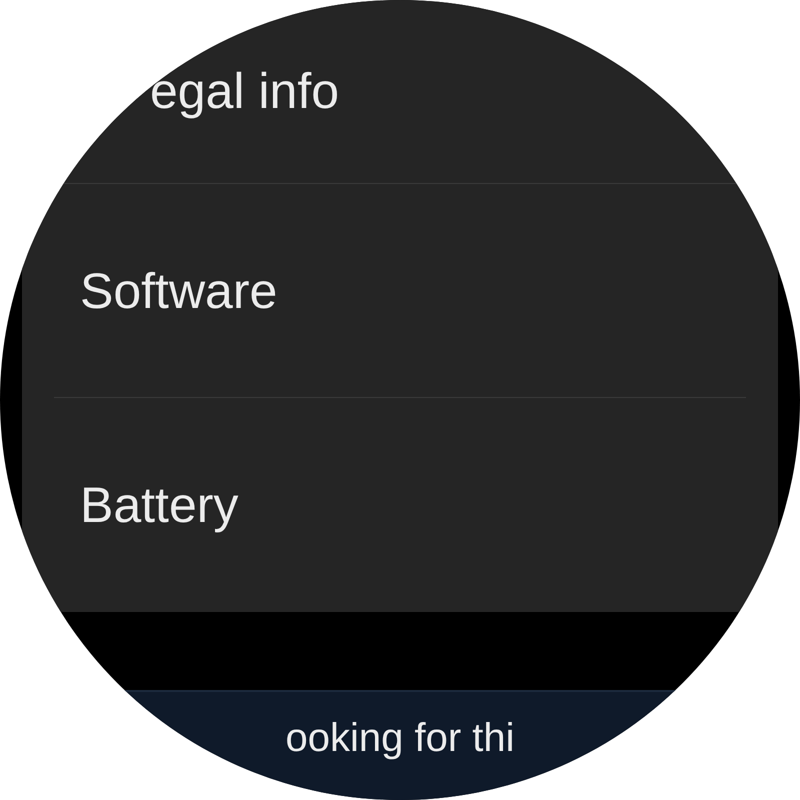 Image resolution: width=800 pixels, height=800 pixels. Describe the element at coordinates (400, 738) in the screenshot. I see `suggestion-title: ooking for thi` at that location.